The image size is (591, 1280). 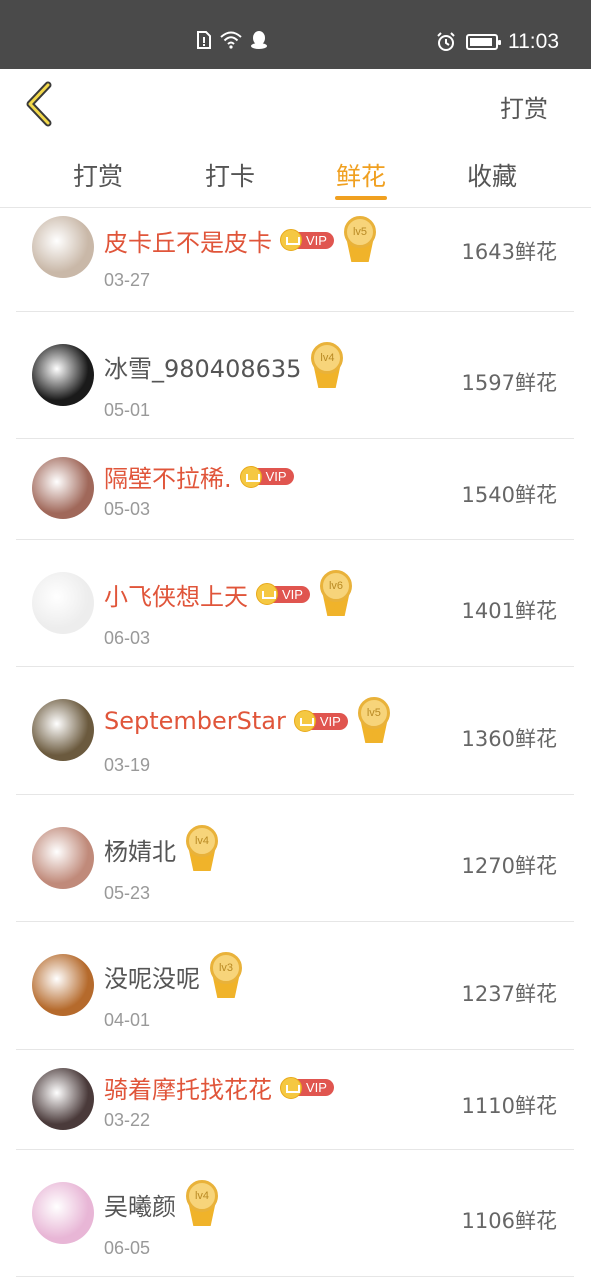 What do you see at coordinates (127, 410) in the screenshot?
I see `date-label: 05-01` at bounding box center [127, 410].